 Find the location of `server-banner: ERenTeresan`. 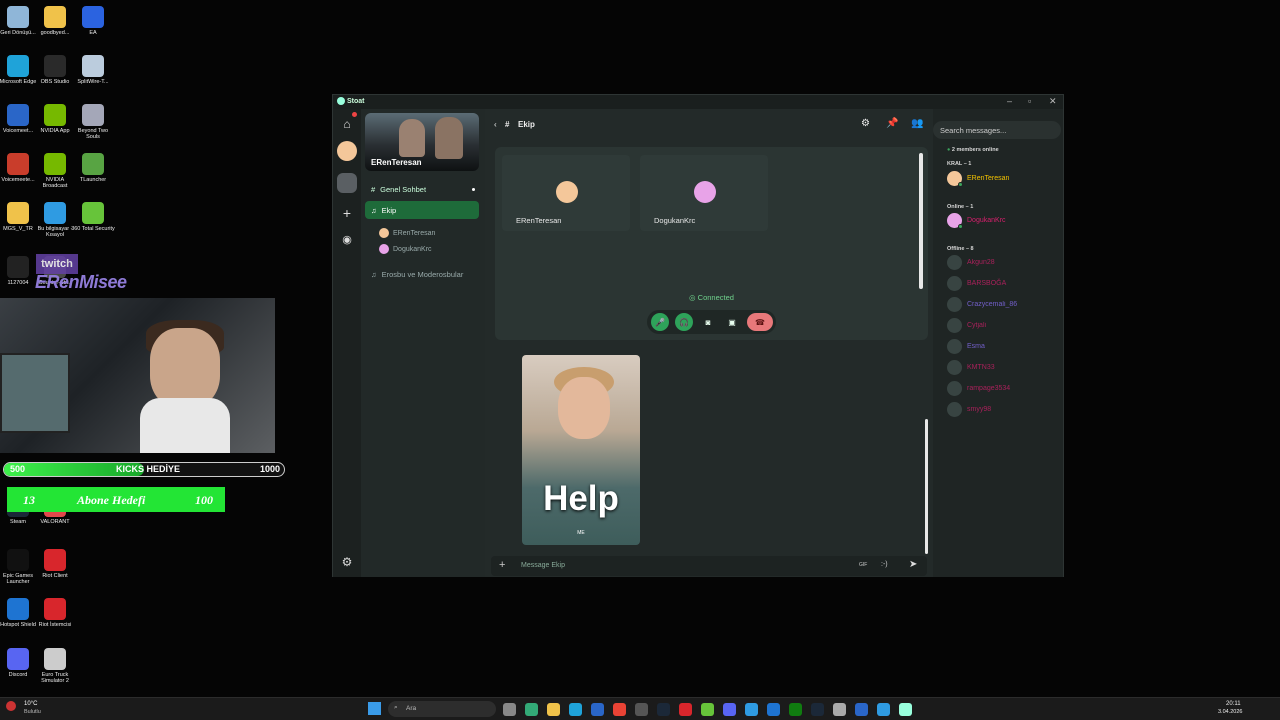

server-banner: ERenTeresan is located at coordinates (422, 142).